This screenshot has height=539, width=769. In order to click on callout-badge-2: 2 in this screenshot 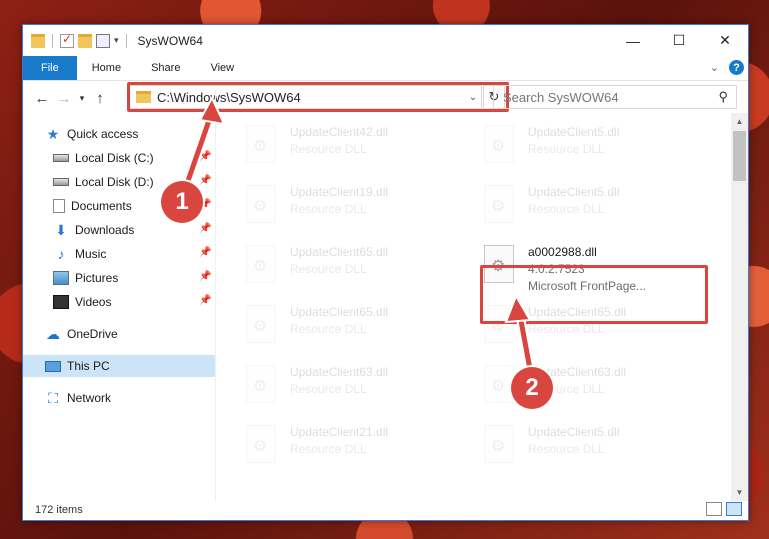, I will do `click(532, 388)`.